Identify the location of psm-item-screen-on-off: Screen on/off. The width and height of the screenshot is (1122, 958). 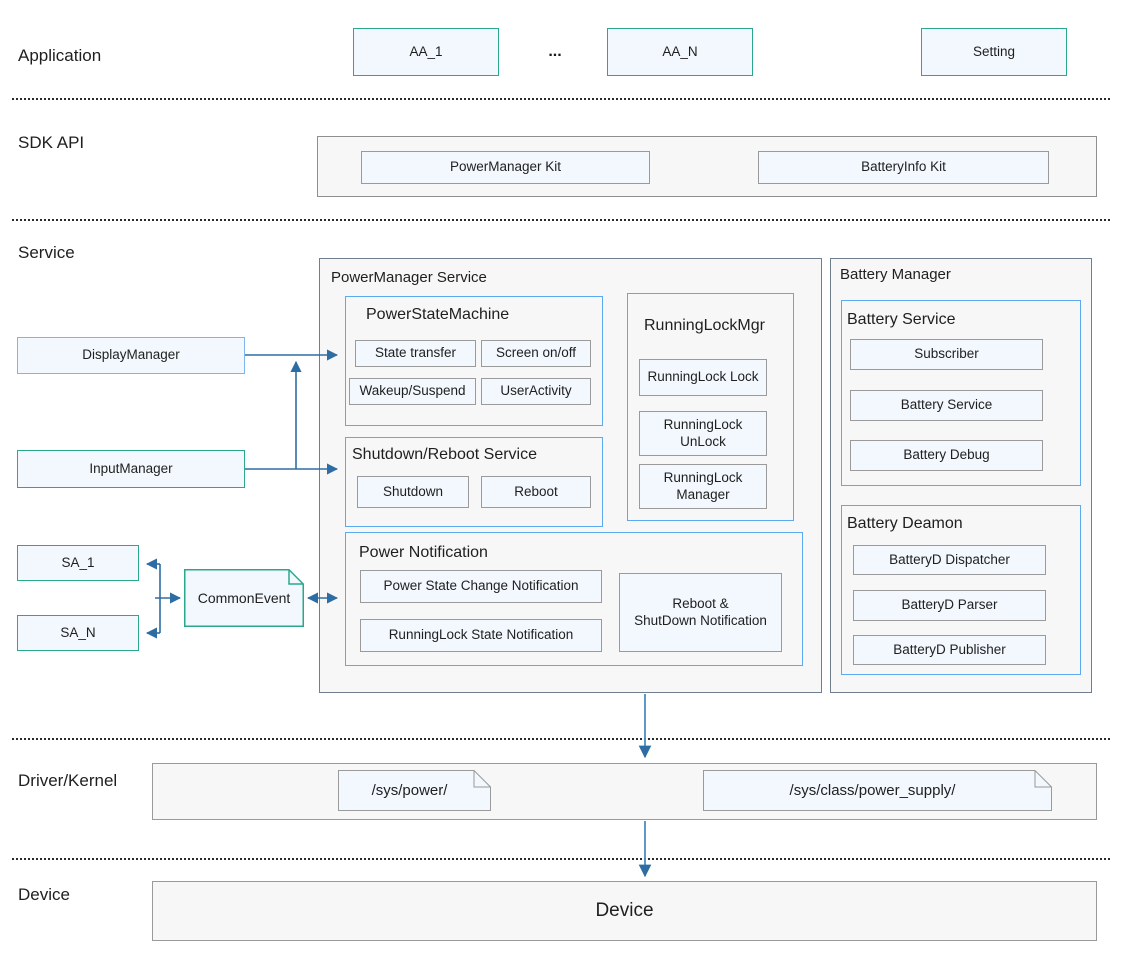
(536, 353).